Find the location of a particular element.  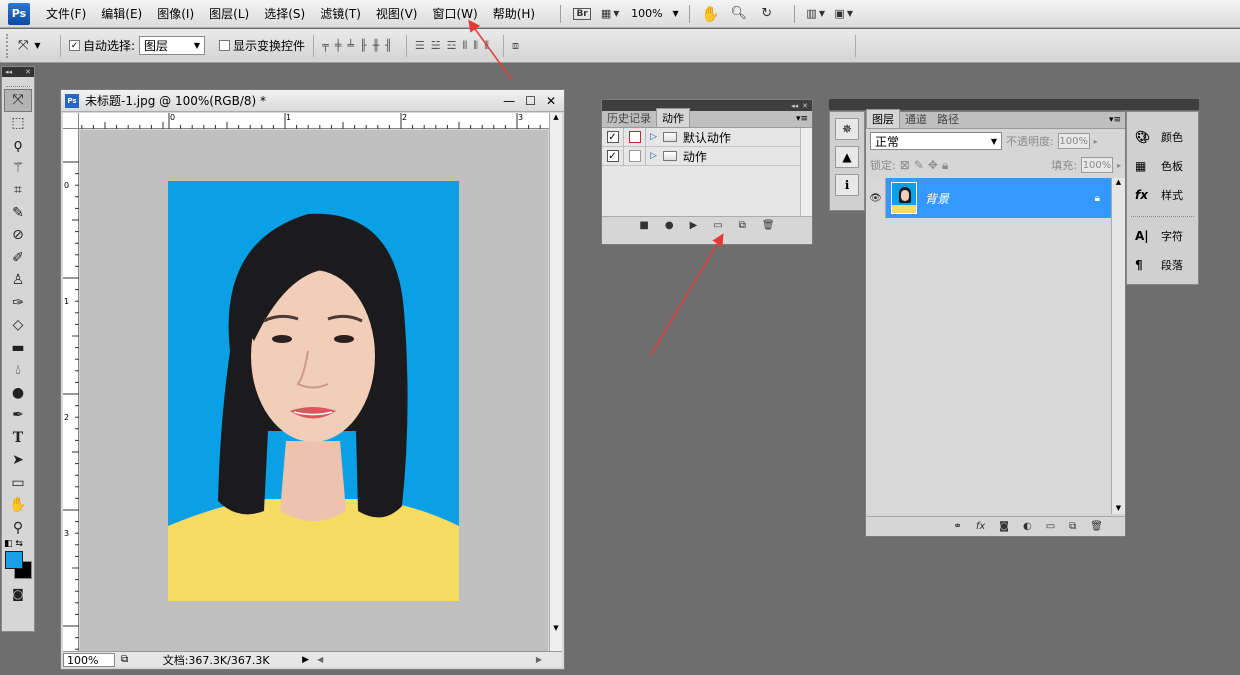

layer-thumbnail is located at coordinates (904, 198).